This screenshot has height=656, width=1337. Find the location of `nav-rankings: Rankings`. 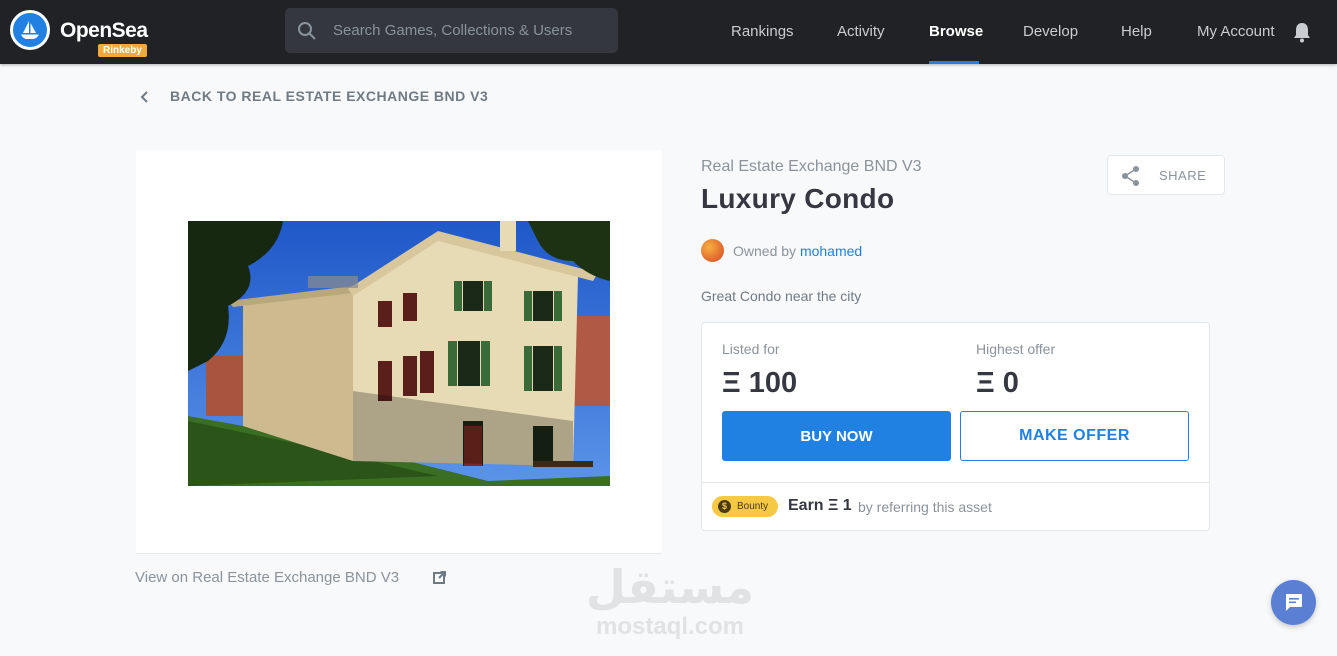

nav-rankings: Rankings is located at coordinates (762, 31).